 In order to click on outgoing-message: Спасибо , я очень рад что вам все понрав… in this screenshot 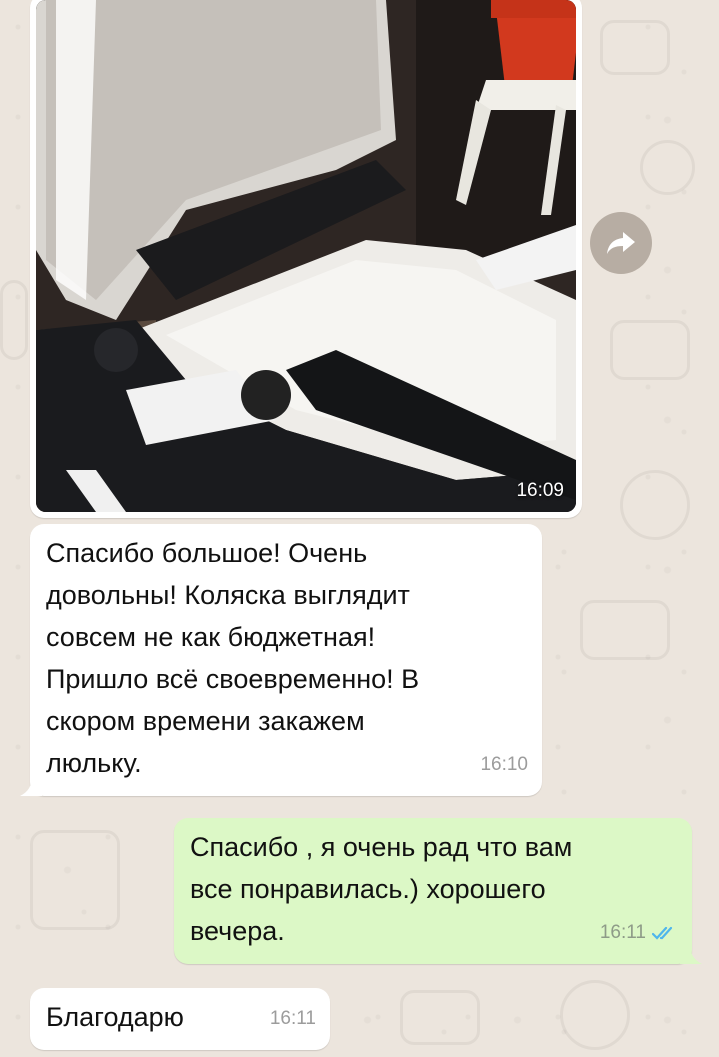, I will do `click(438, 891)`.